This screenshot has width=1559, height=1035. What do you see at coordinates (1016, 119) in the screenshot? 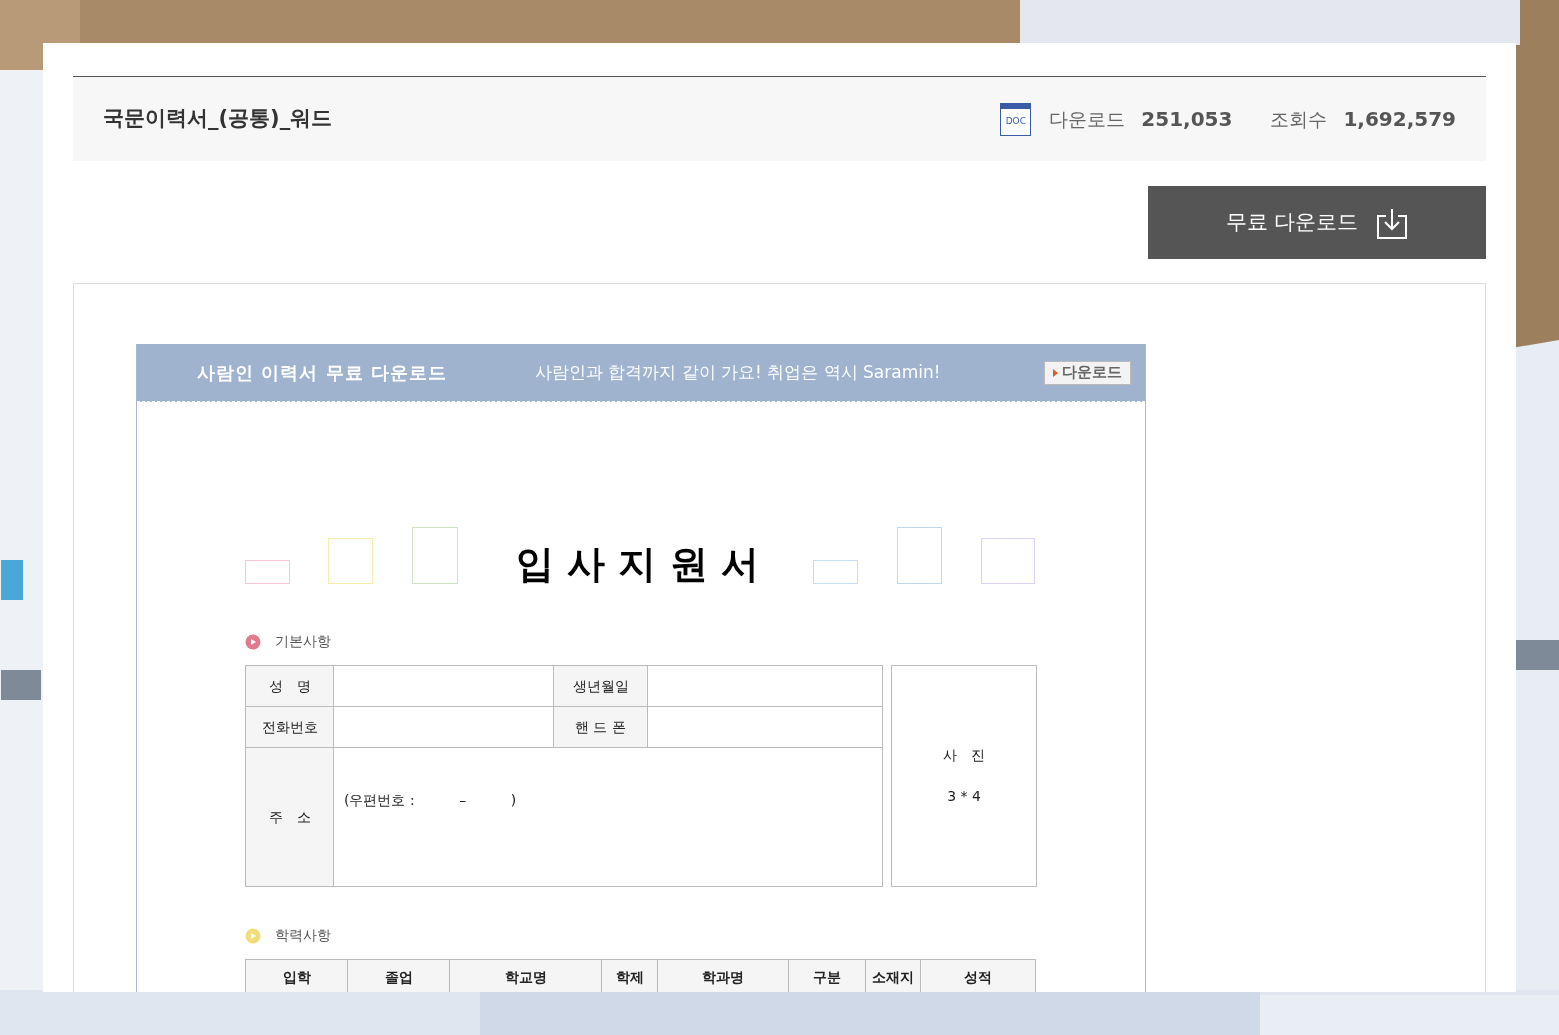
I see `file-type-badge: DOC` at bounding box center [1016, 119].